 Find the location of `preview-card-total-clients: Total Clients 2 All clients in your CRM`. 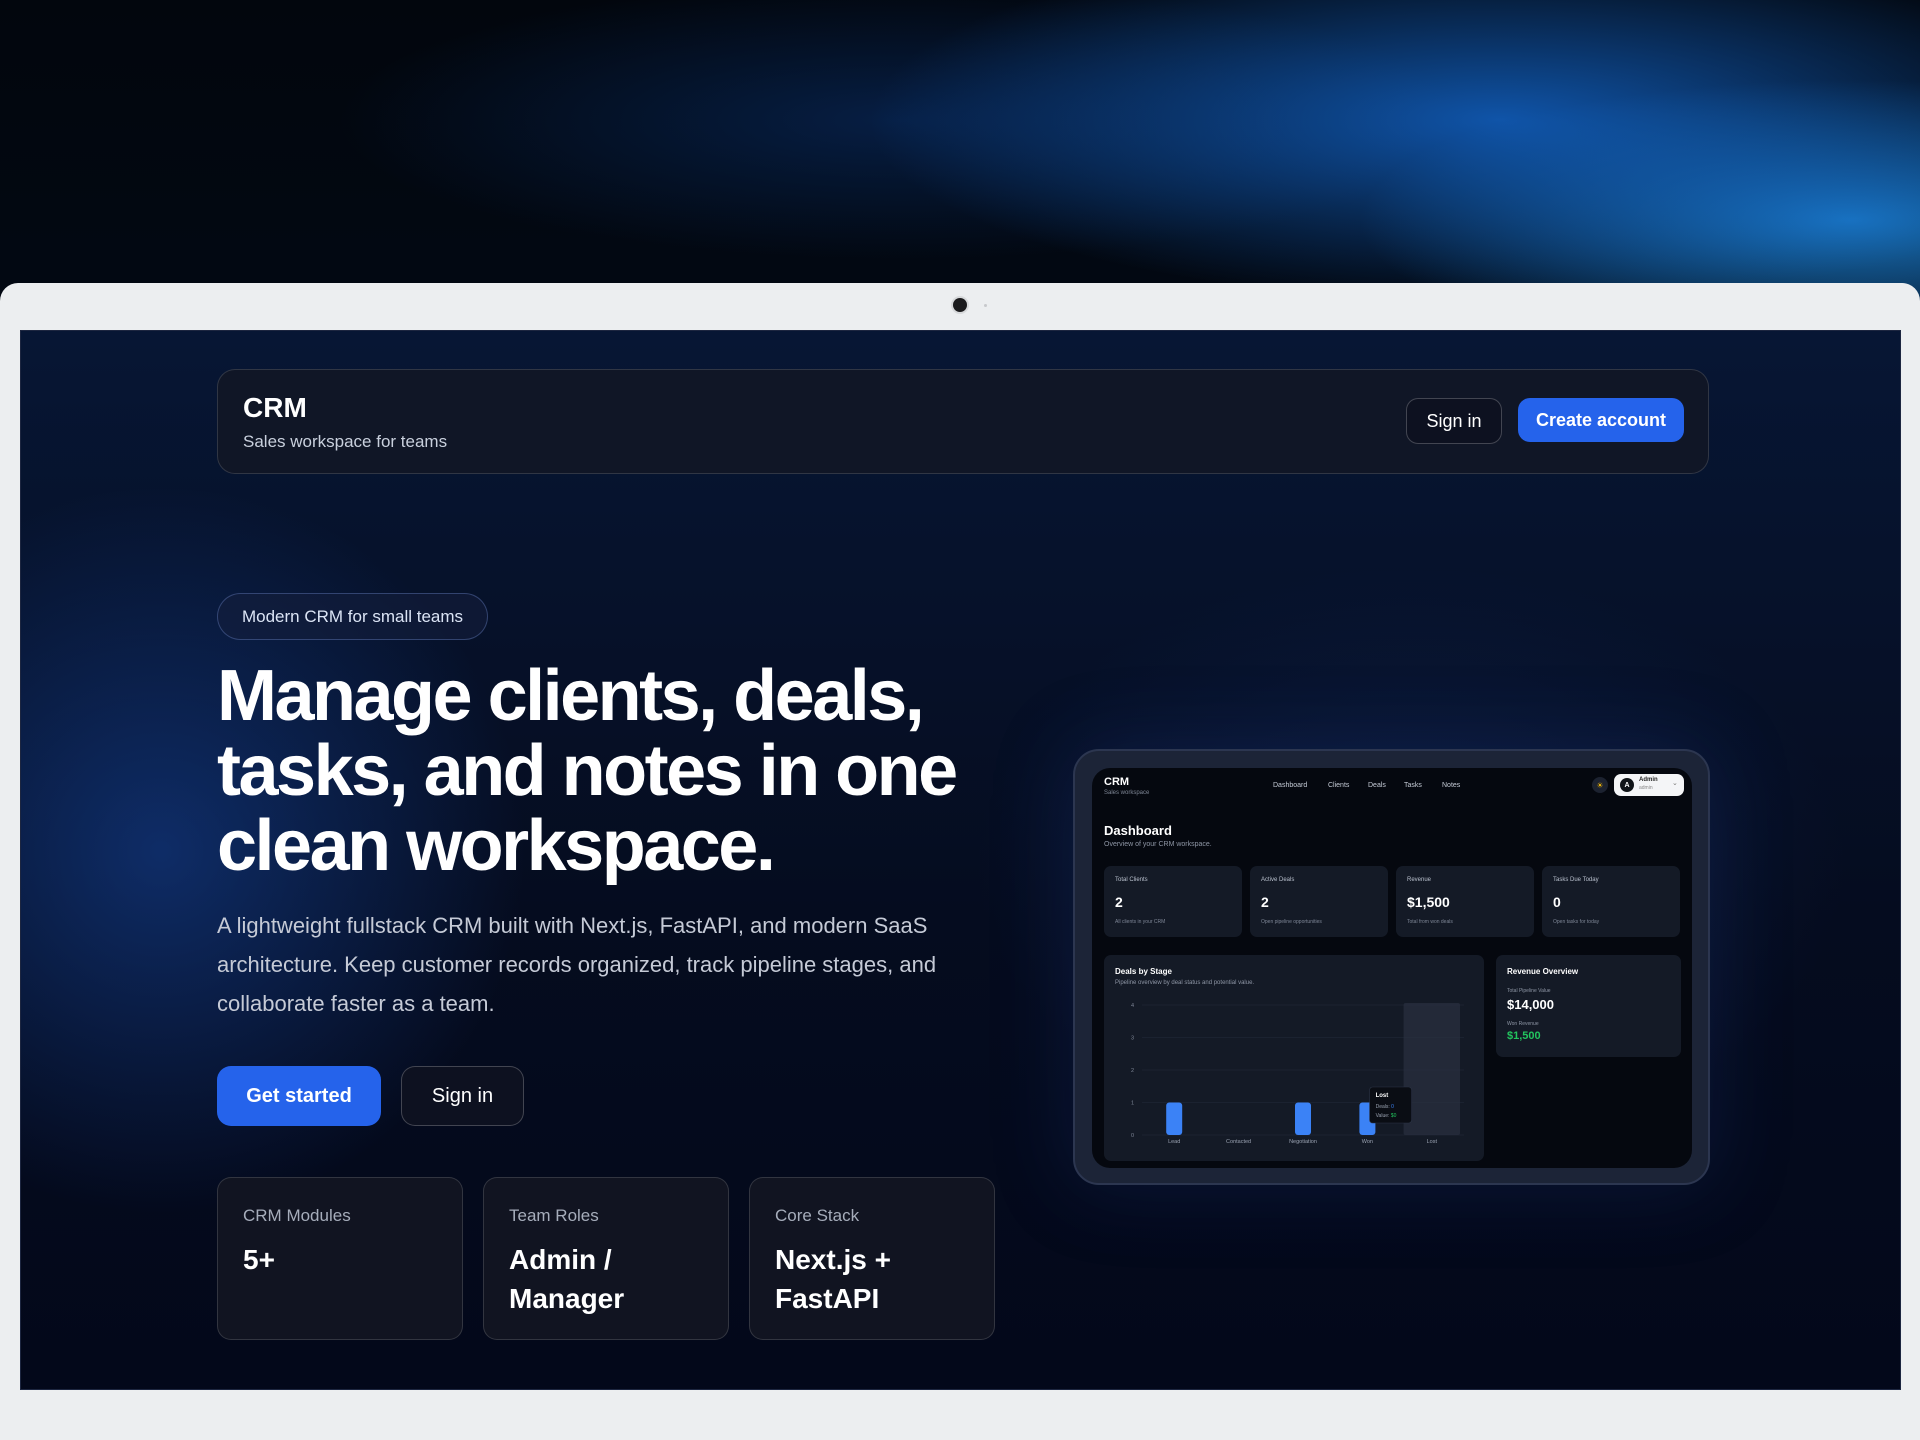

preview-card-total-clients: Total Clients 2 All clients in your CRM is located at coordinates (1173, 901).